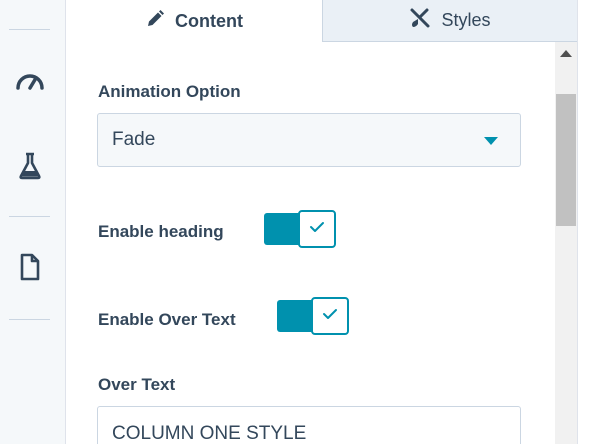 The width and height of the screenshot is (593, 444). I want to click on speedometer-icon, so click(30, 80).